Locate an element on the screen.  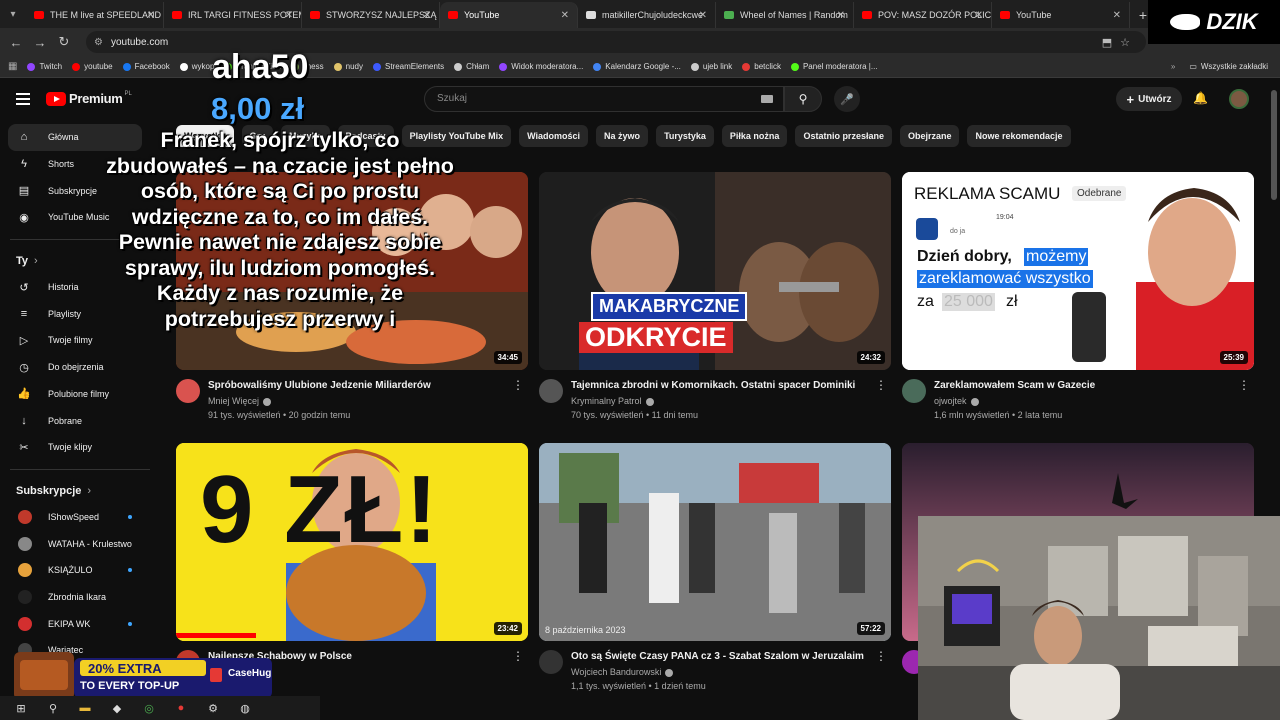
channel-name: ojwojtek is located at coordinates (956, 401).